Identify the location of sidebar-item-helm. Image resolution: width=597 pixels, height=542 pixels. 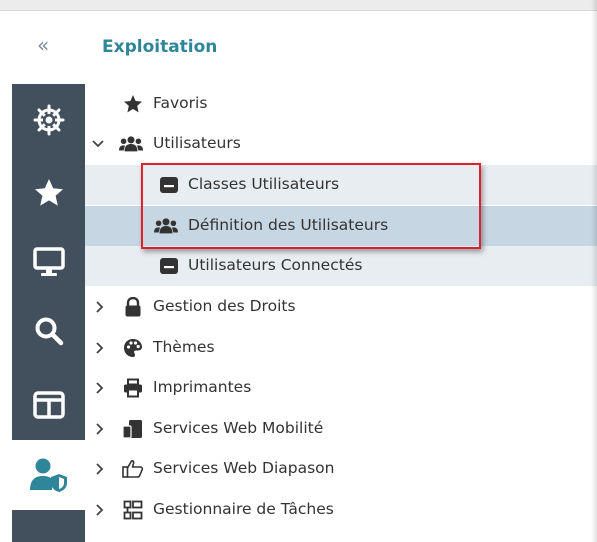
(48, 120).